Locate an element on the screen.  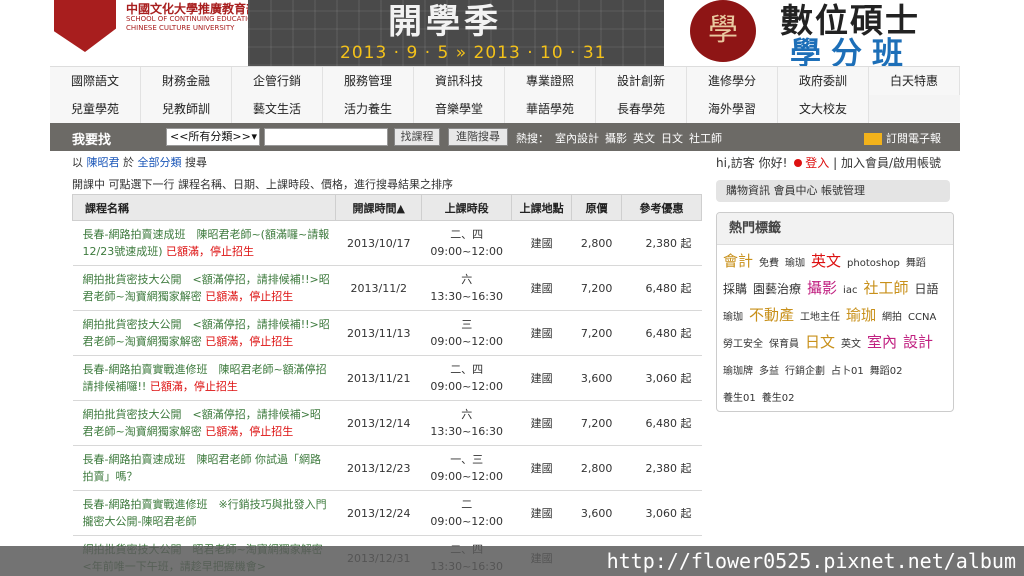
nav-item: 藝文生活 is located at coordinates (277, 109).